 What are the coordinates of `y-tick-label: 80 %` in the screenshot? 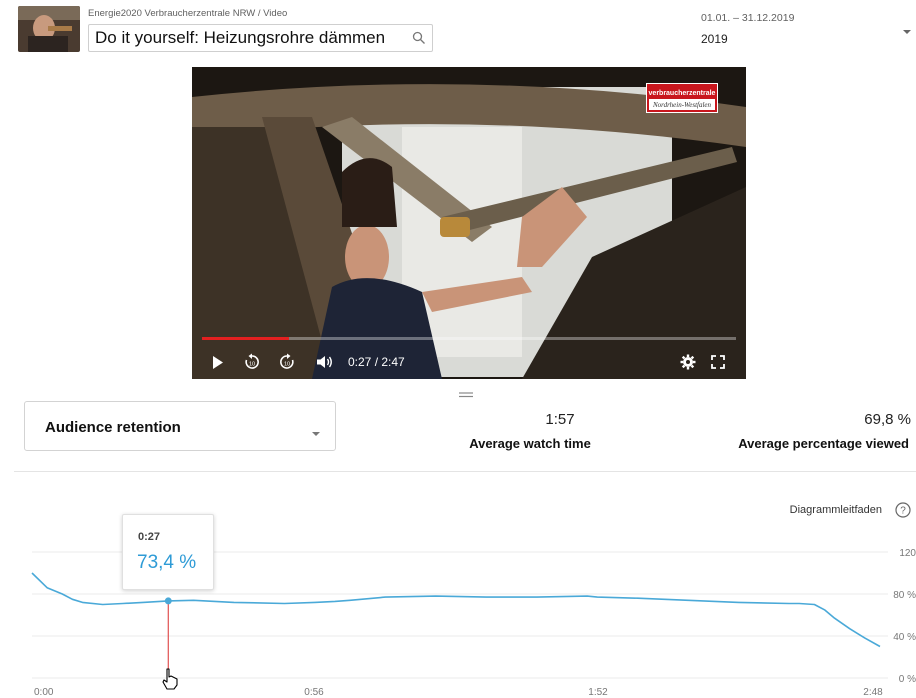 It's located at (904, 595).